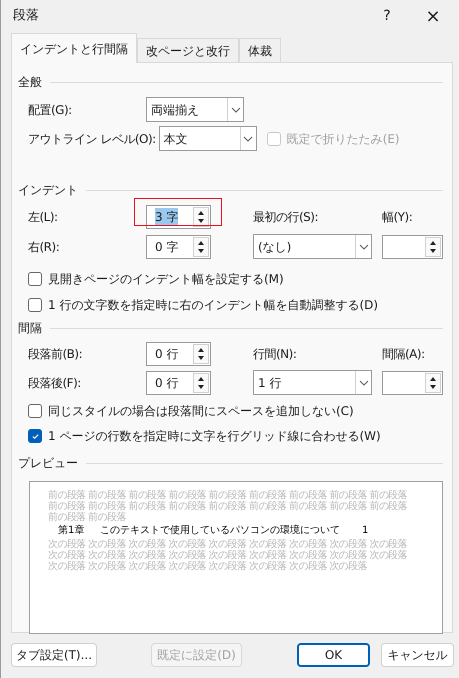  I want to click on field-label: 最初の行(S):, so click(286, 217).